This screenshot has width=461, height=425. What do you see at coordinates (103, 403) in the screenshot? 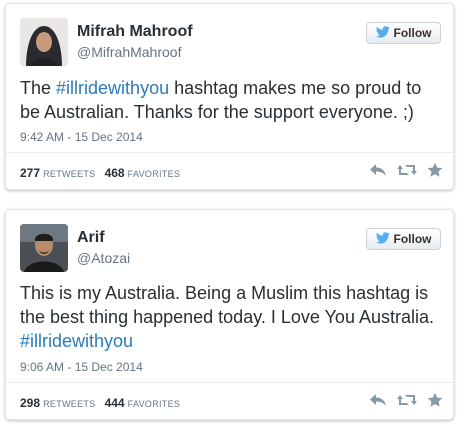
I see `tweet-stats: 298 RETWEETS 444 FAVORITES` at bounding box center [103, 403].